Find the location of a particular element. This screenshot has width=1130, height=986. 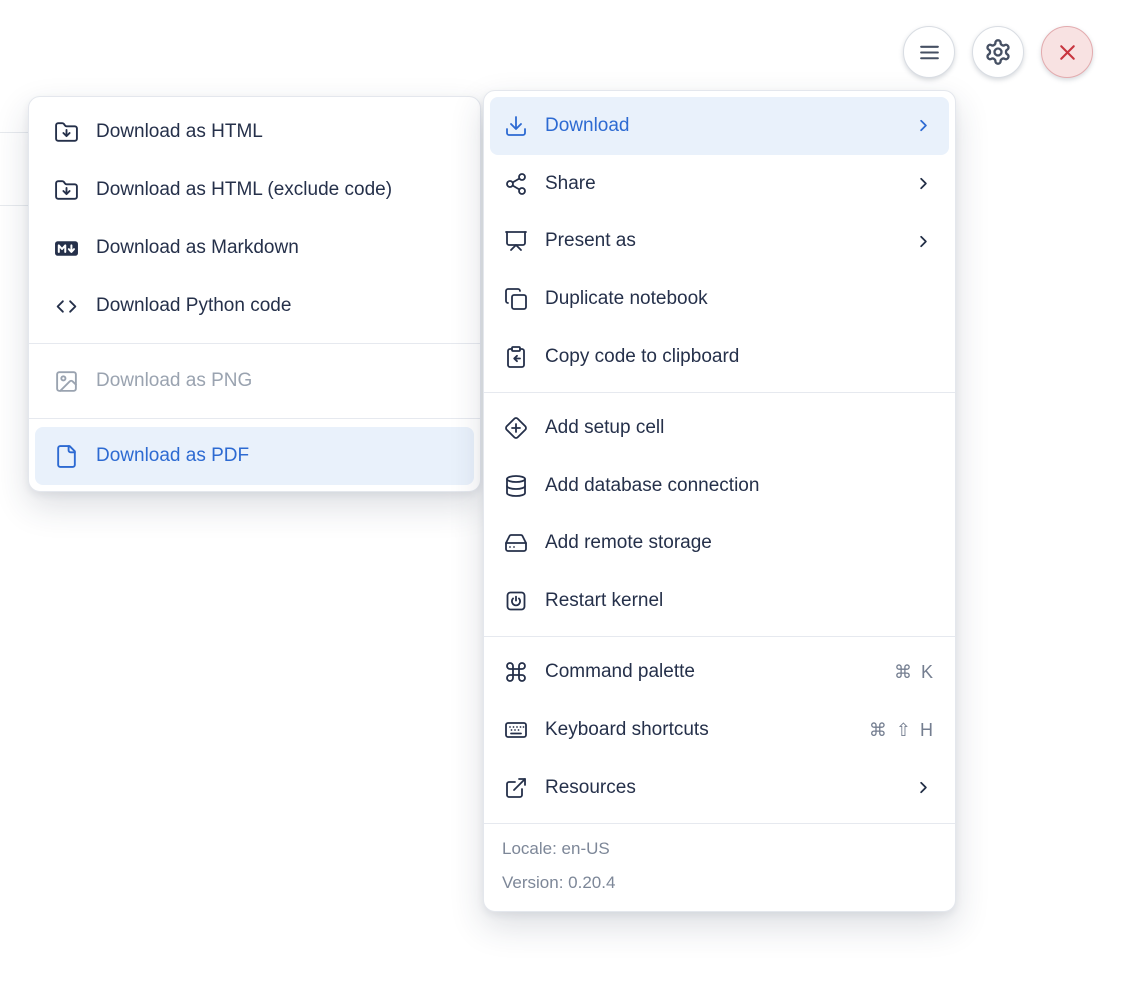

settings-button is located at coordinates (998, 52).